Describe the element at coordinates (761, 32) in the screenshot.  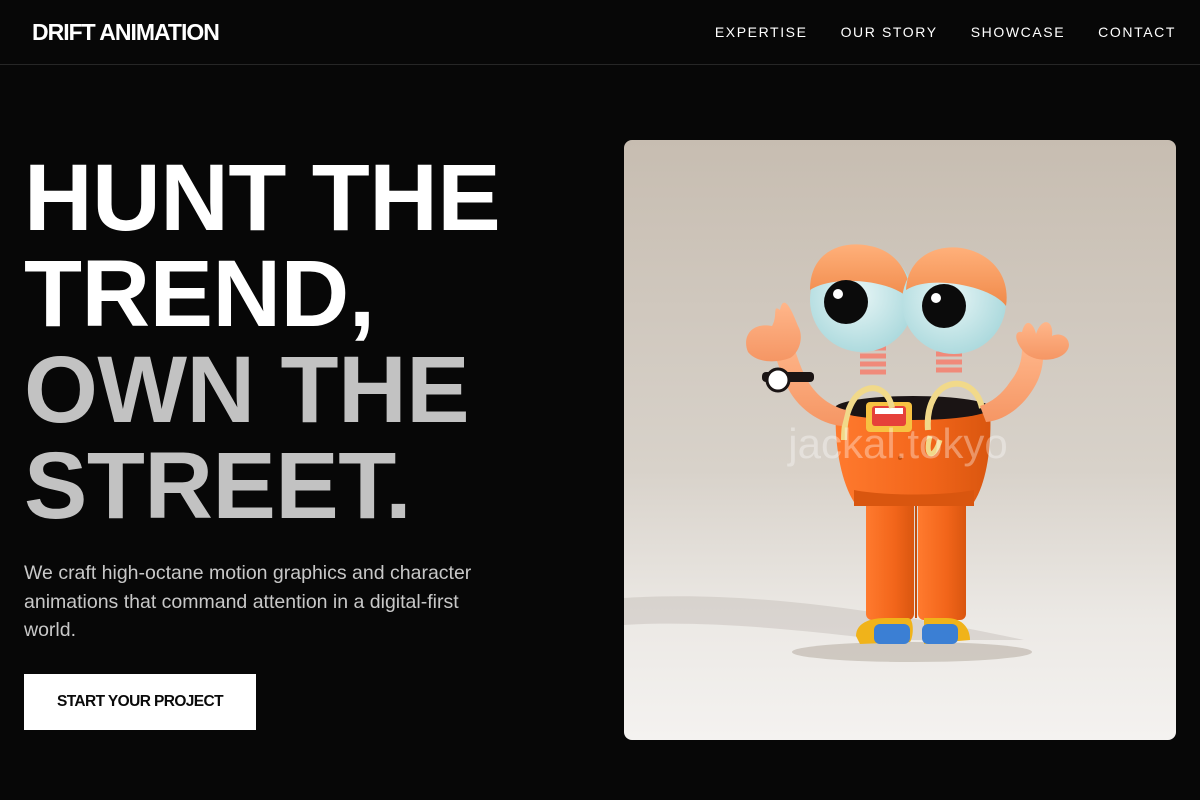
I see `nav-item-expertise: EXPERTISE` at that location.